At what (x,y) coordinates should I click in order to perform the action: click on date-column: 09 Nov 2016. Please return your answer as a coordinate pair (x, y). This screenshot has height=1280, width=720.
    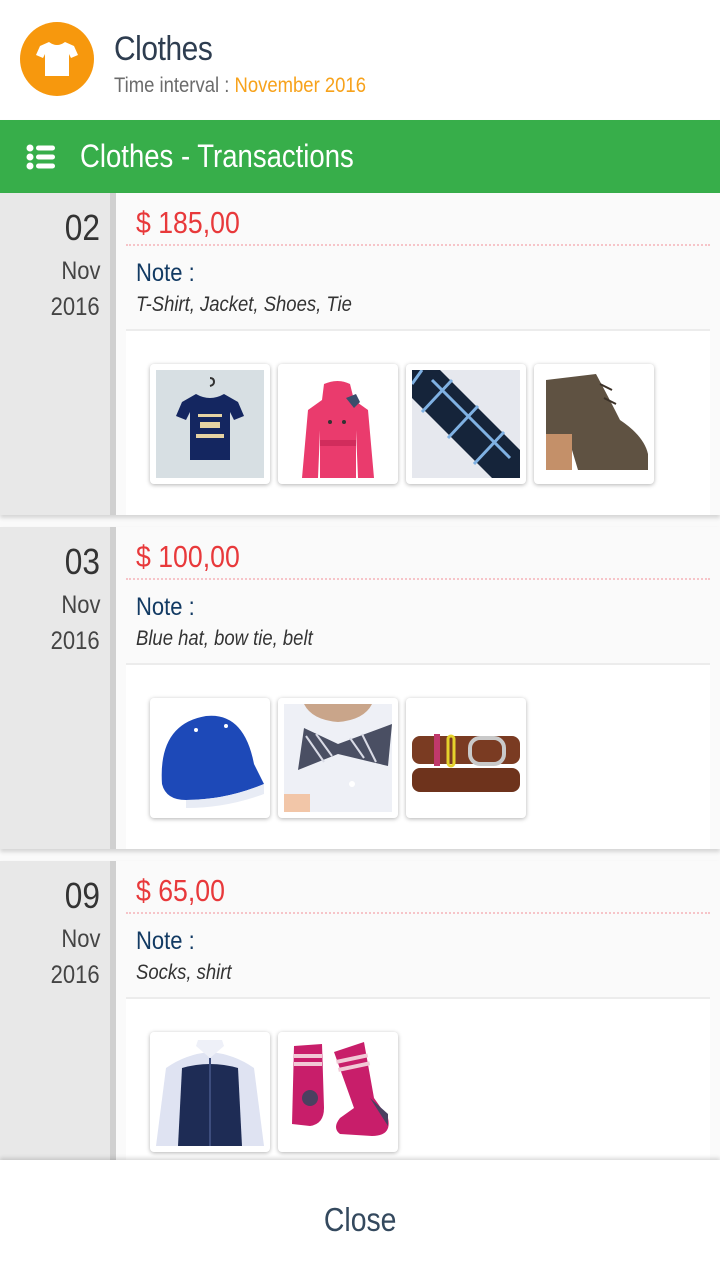
    Looking at the image, I should click on (58, 1022).